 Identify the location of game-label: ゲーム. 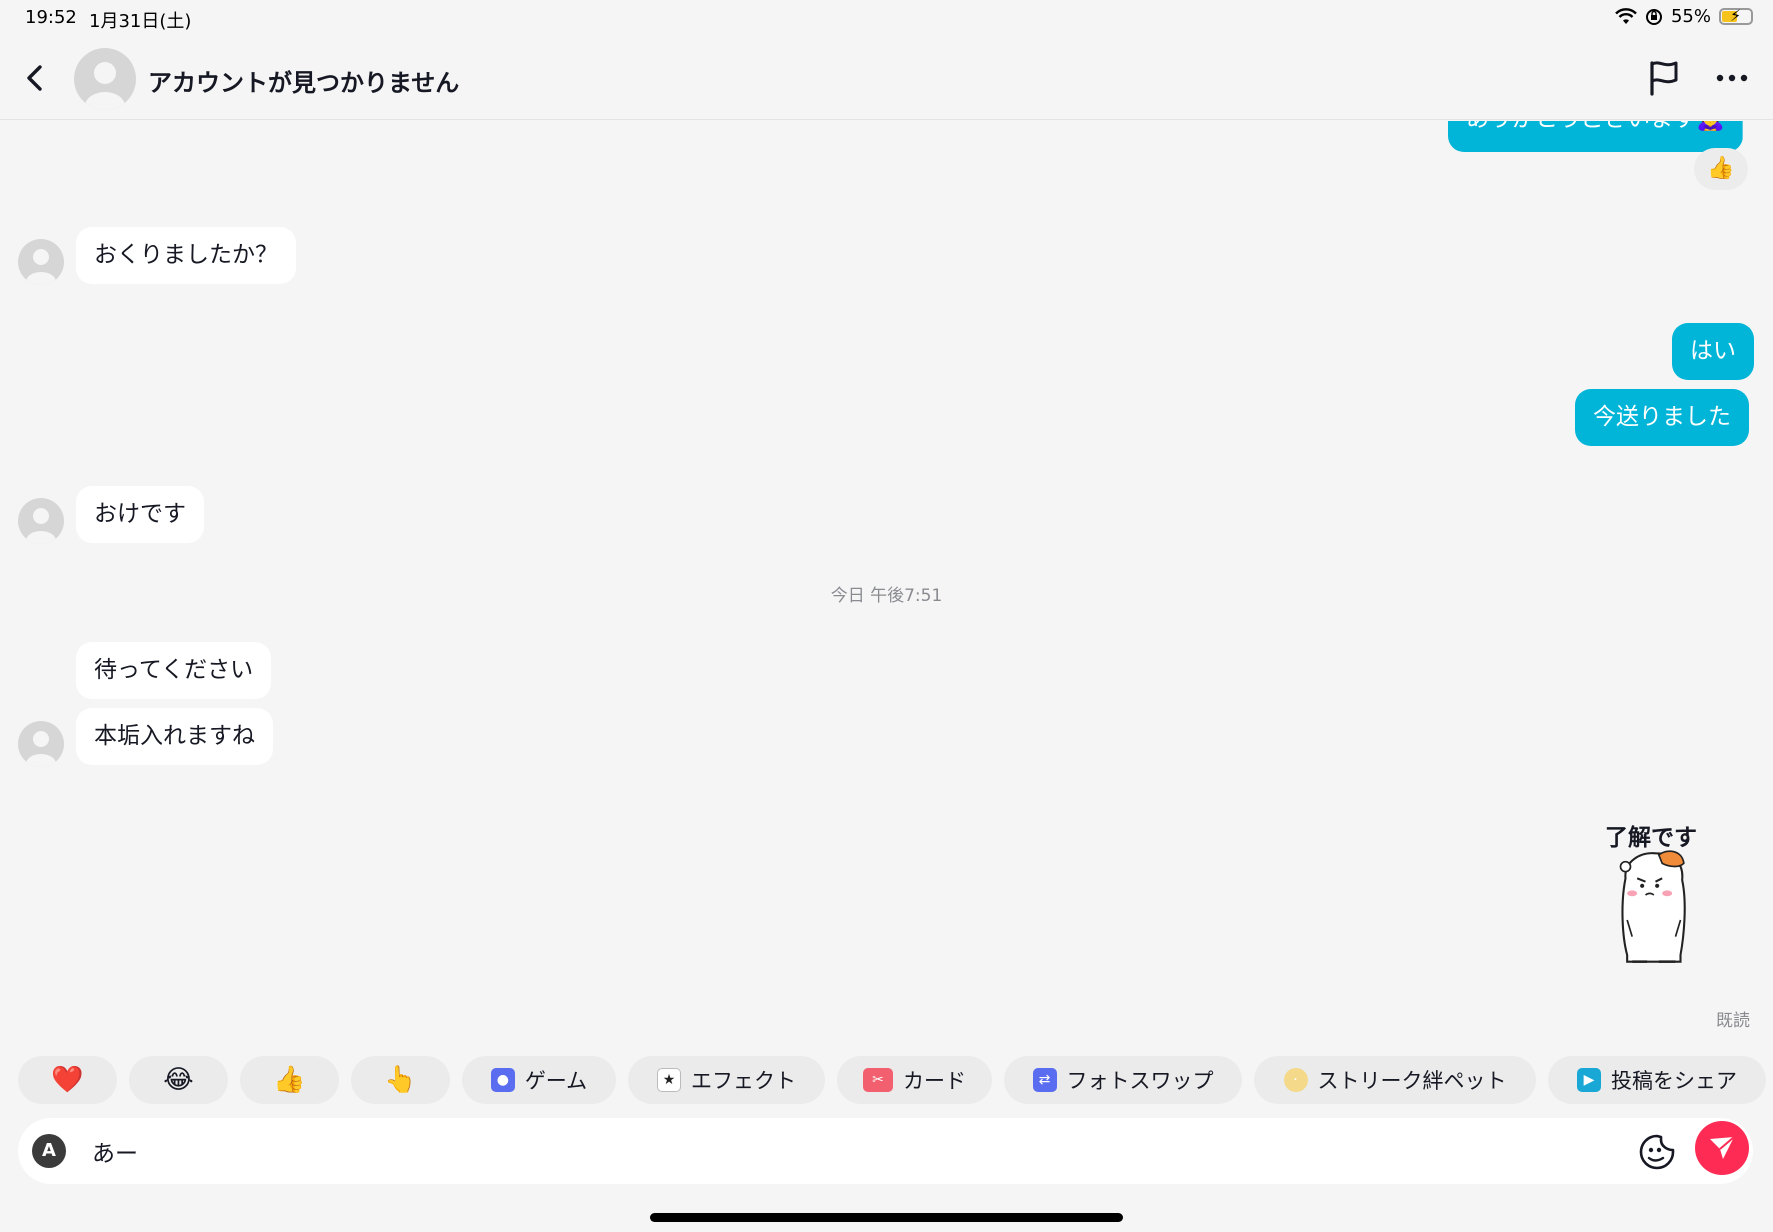
(556, 1081).